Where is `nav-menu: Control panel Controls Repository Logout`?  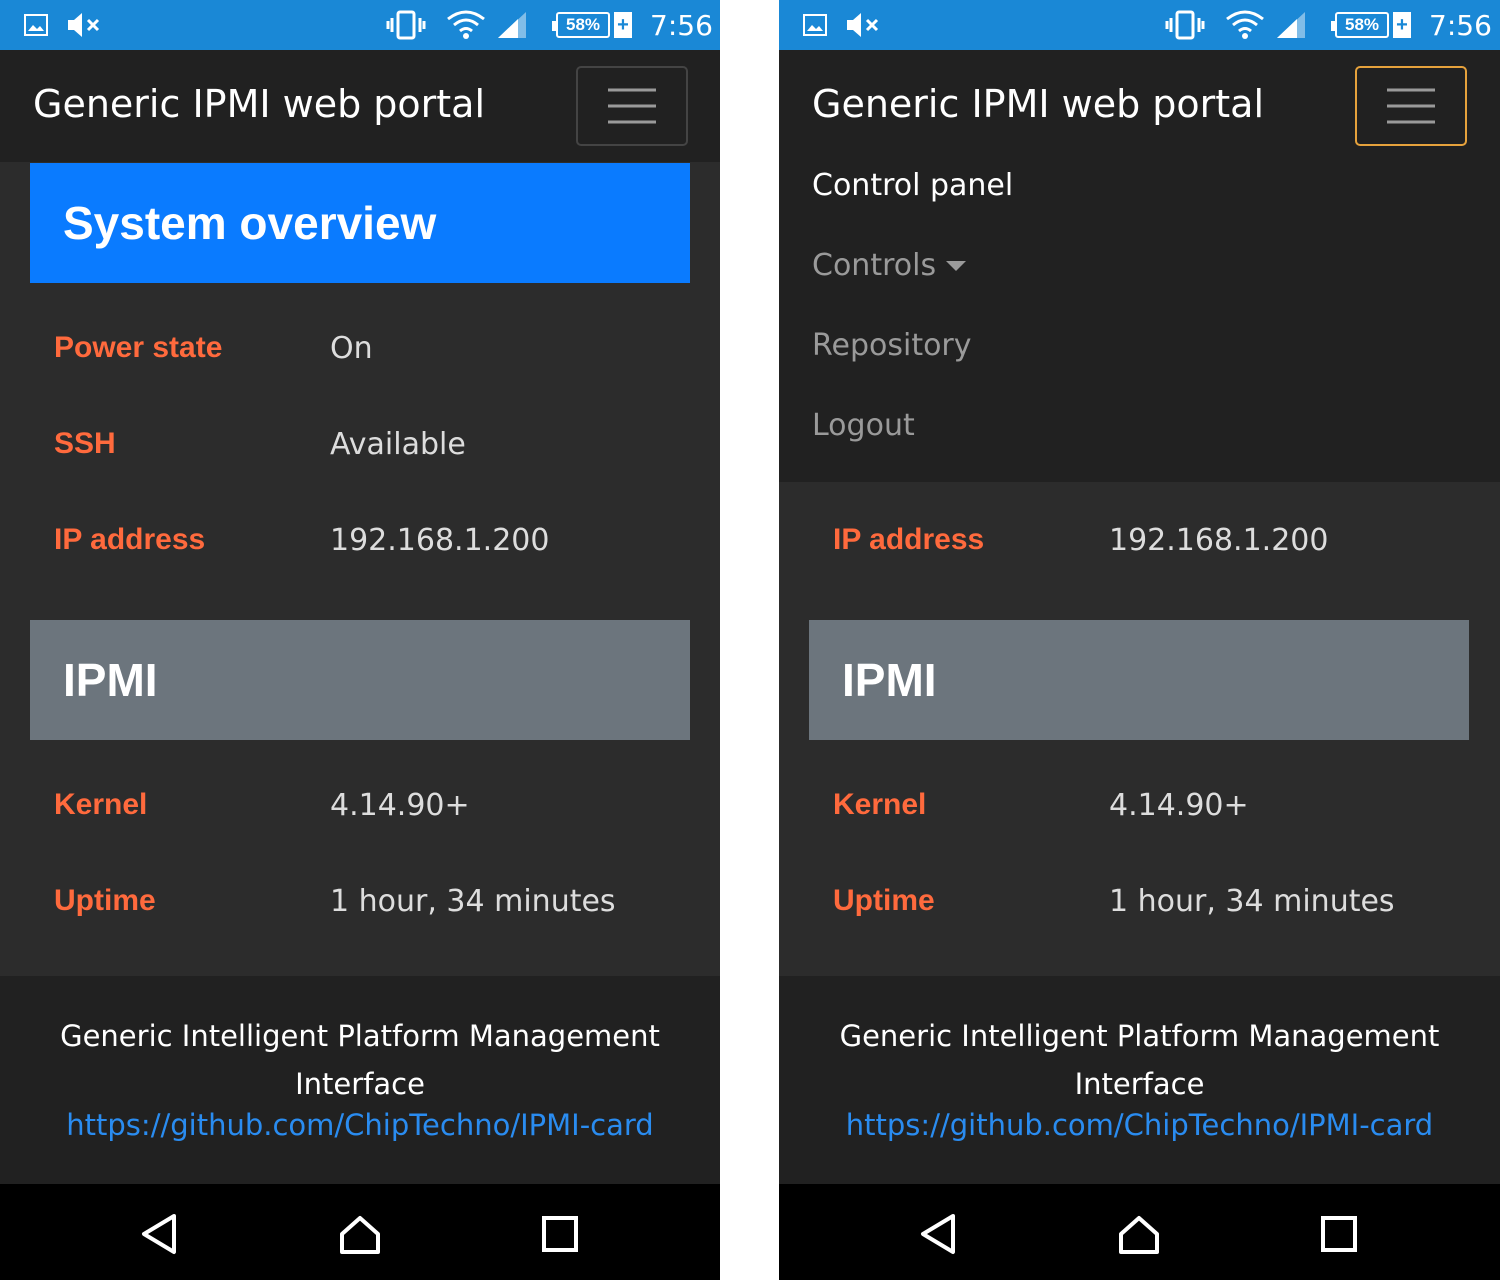
nav-menu: Control panel Controls Repository Logout is located at coordinates (1139, 322).